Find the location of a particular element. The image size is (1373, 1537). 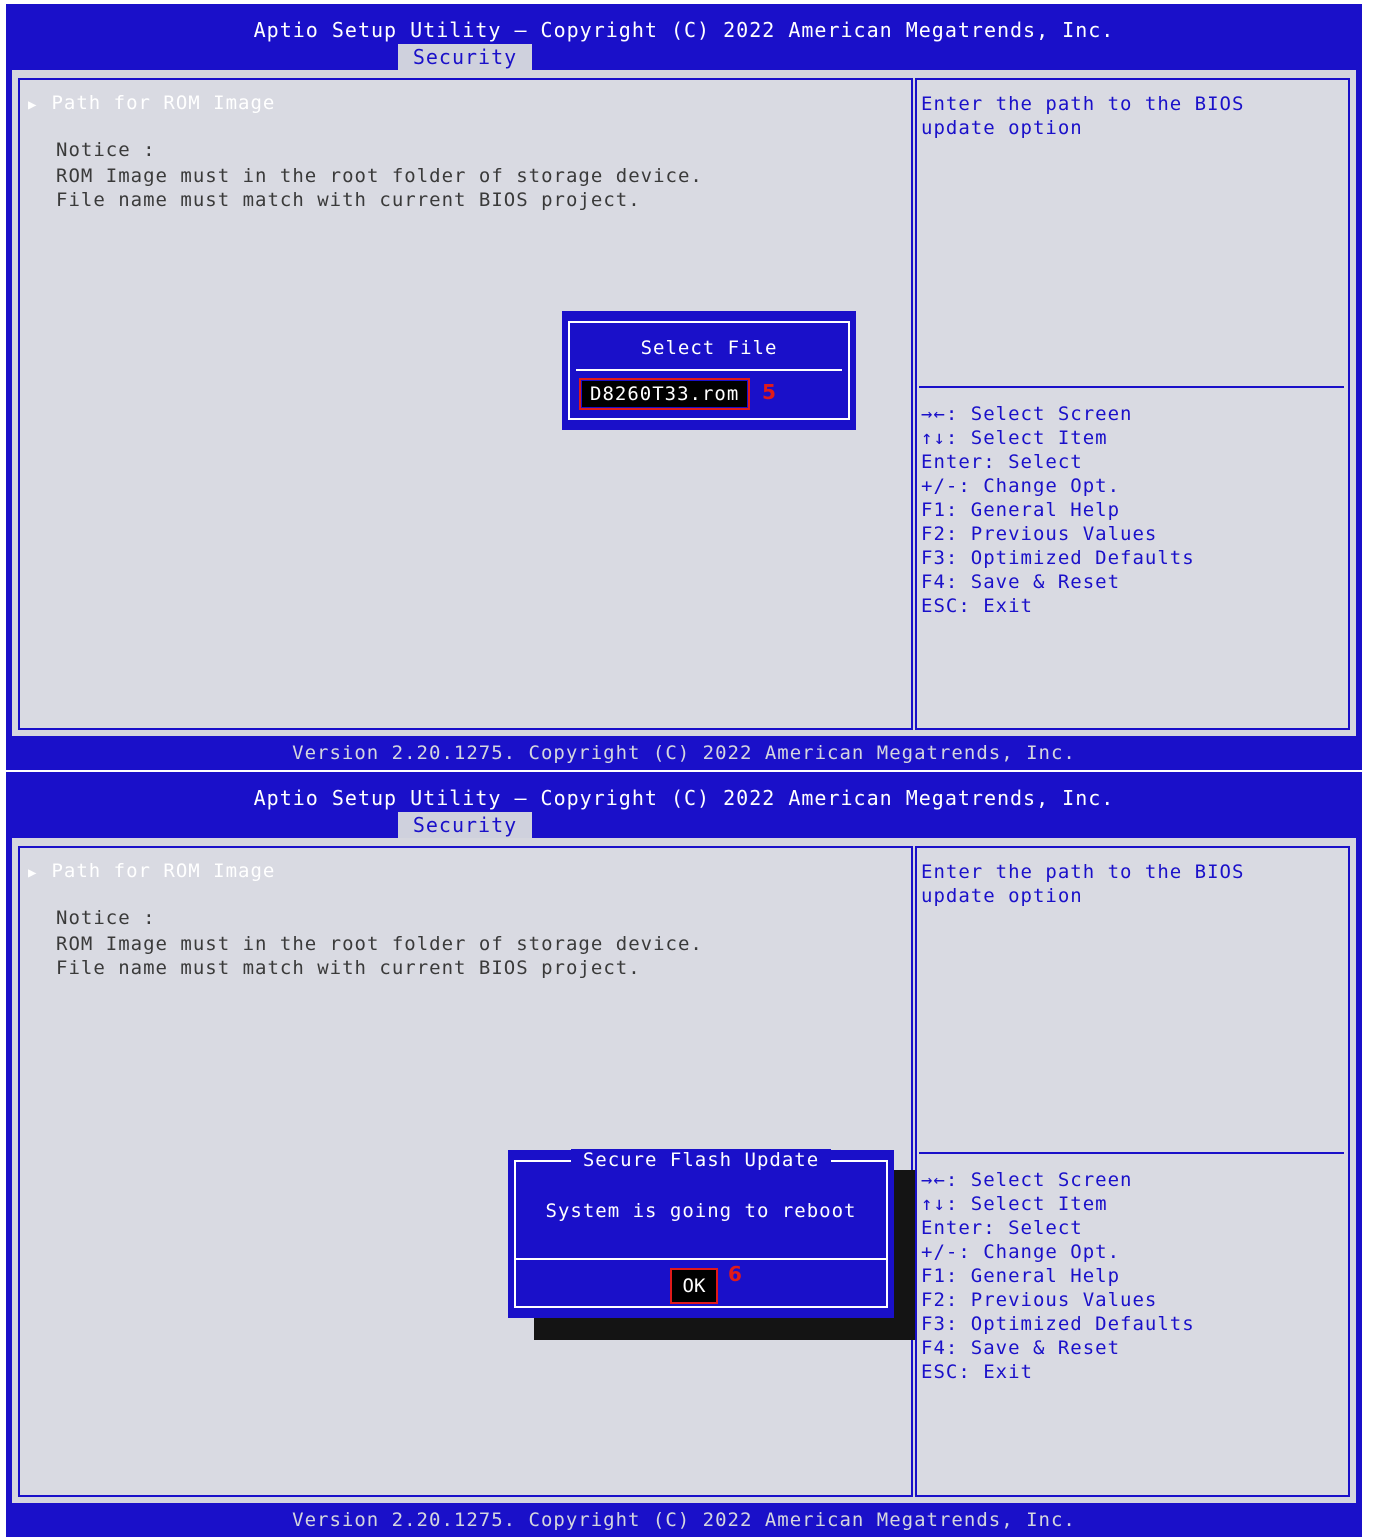

dialog-title: Select File is located at coordinates (709, 348).